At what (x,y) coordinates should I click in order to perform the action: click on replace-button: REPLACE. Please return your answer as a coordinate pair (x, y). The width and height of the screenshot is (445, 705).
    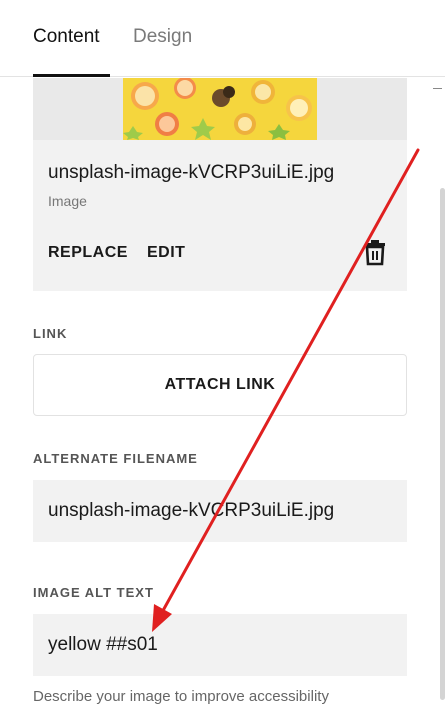
    Looking at the image, I should click on (88, 253).